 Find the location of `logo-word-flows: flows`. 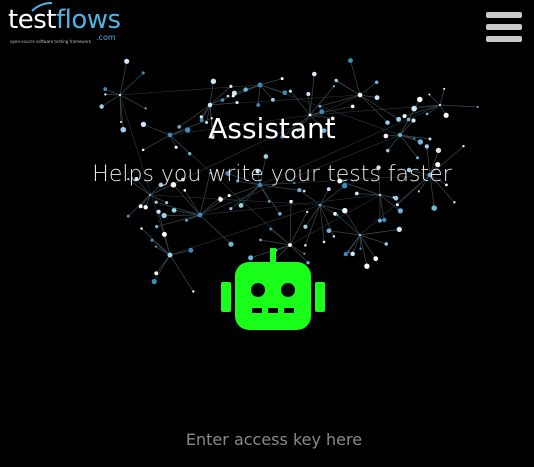

logo-word-flows: flows is located at coordinates (88, 20).